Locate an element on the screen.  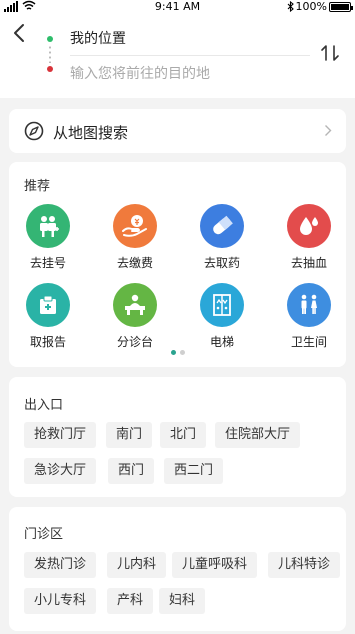
clinic-chip: 发热门诊 is located at coordinates (60, 565).